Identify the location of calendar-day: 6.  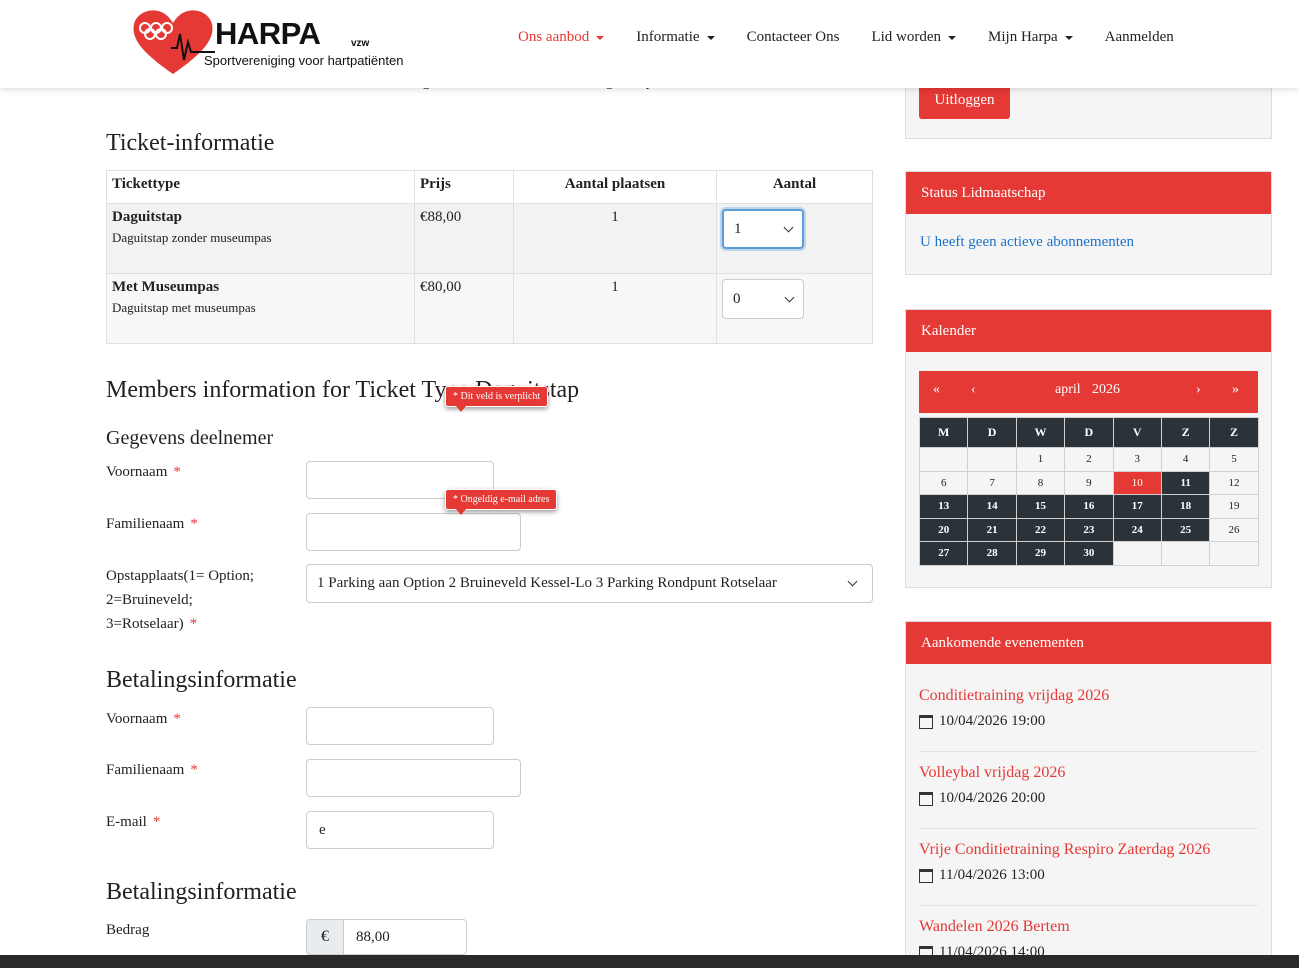
(943, 482).